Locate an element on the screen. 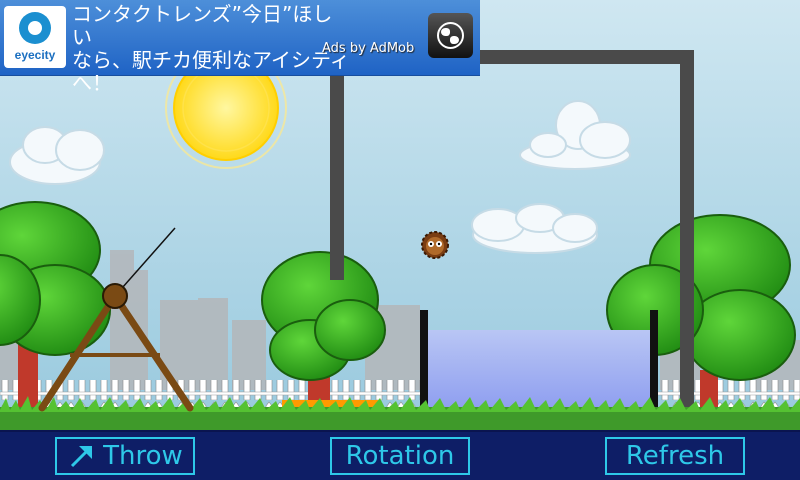  hedgehog is located at coordinates (435, 245).